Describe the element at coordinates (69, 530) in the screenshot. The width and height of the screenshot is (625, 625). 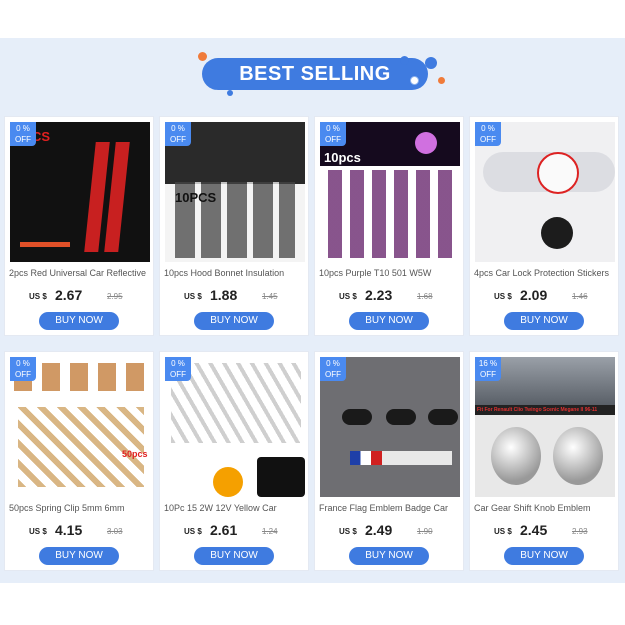
I see `price: 4.15` at that location.